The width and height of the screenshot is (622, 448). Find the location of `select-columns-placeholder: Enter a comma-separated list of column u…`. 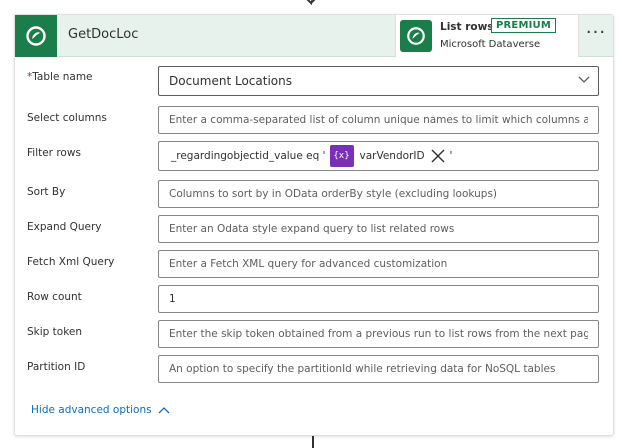

select-columns-placeholder: Enter a comma-separated list of column u… is located at coordinates (378, 120).